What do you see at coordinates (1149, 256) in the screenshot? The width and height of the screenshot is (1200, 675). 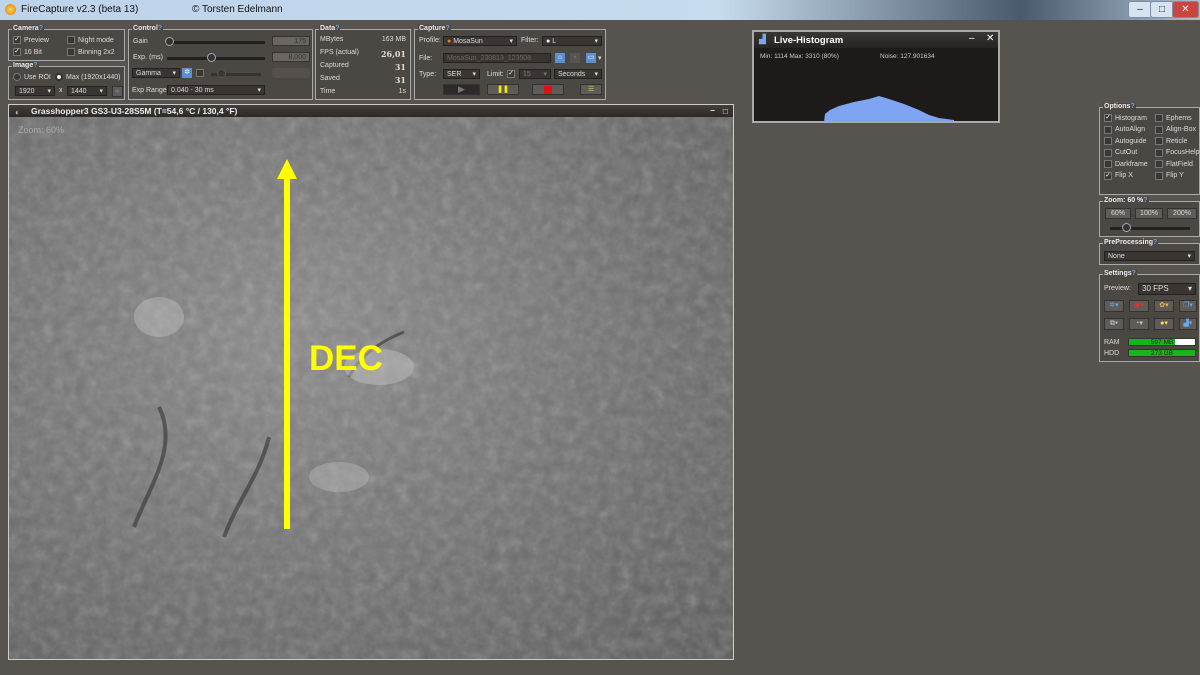 I see `preprocessing-select: None ▾` at bounding box center [1149, 256].